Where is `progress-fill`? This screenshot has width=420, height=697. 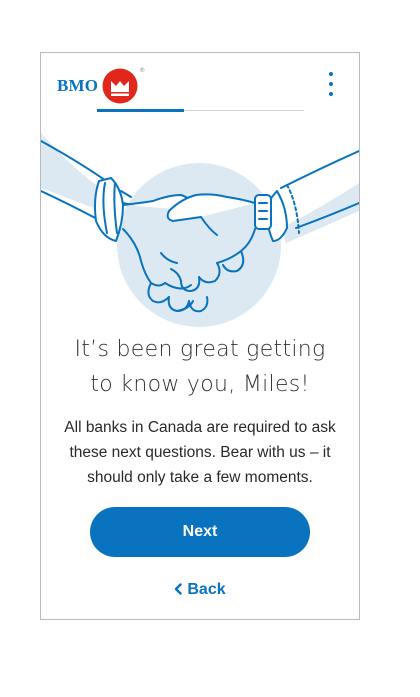 progress-fill is located at coordinates (140, 110).